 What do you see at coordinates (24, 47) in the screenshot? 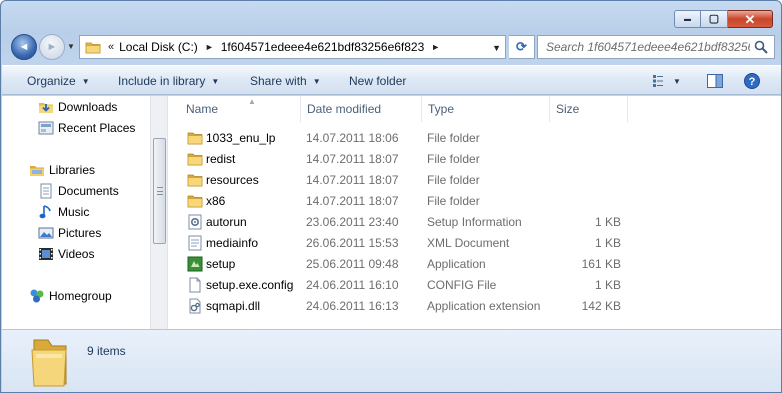
I see `back-button: ◄` at bounding box center [24, 47].